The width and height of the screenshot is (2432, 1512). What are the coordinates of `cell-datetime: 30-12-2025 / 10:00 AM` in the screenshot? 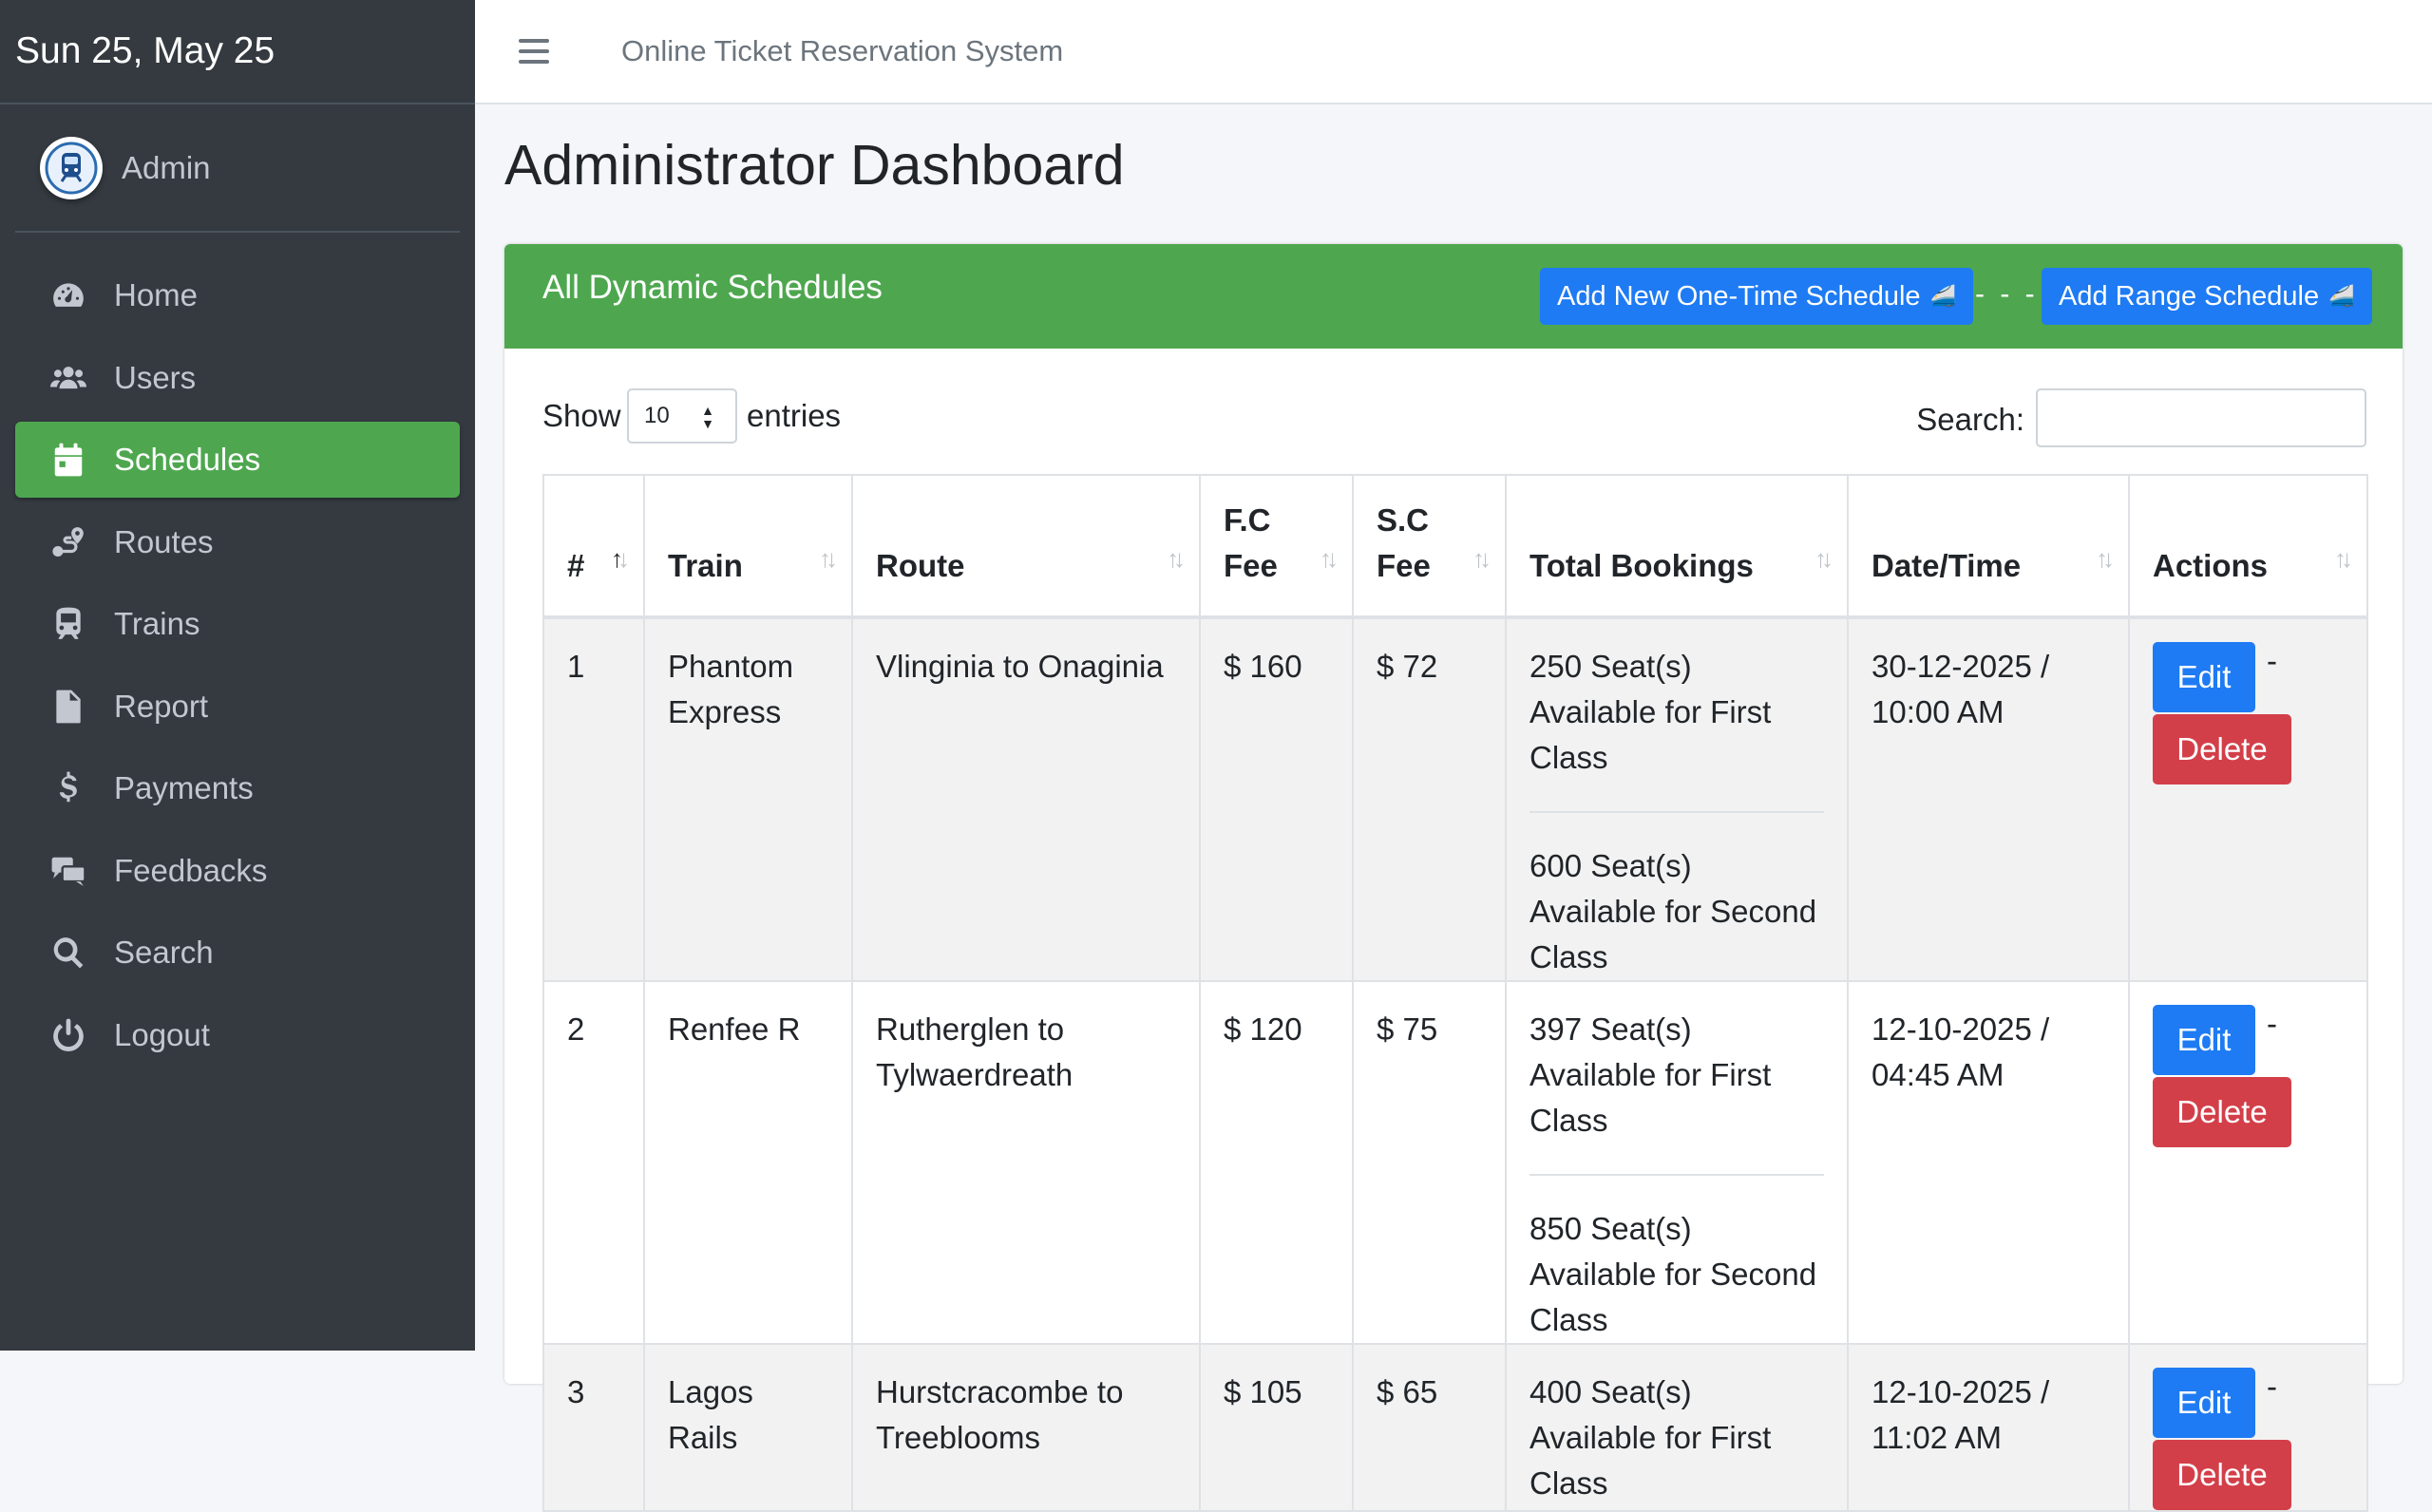 It's located at (1988, 799).